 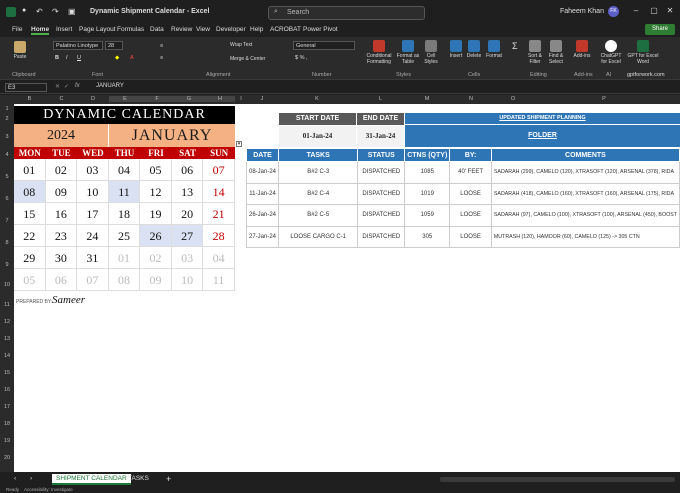 What do you see at coordinates (187, 214) in the screenshot?
I see `calendar-day: 20` at bounding box center [187, 214].